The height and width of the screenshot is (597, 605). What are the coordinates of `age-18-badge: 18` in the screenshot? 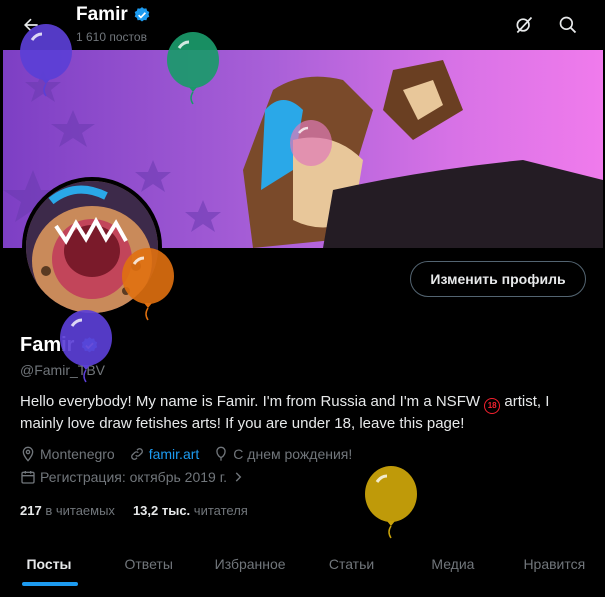 It's located at (492, 406).